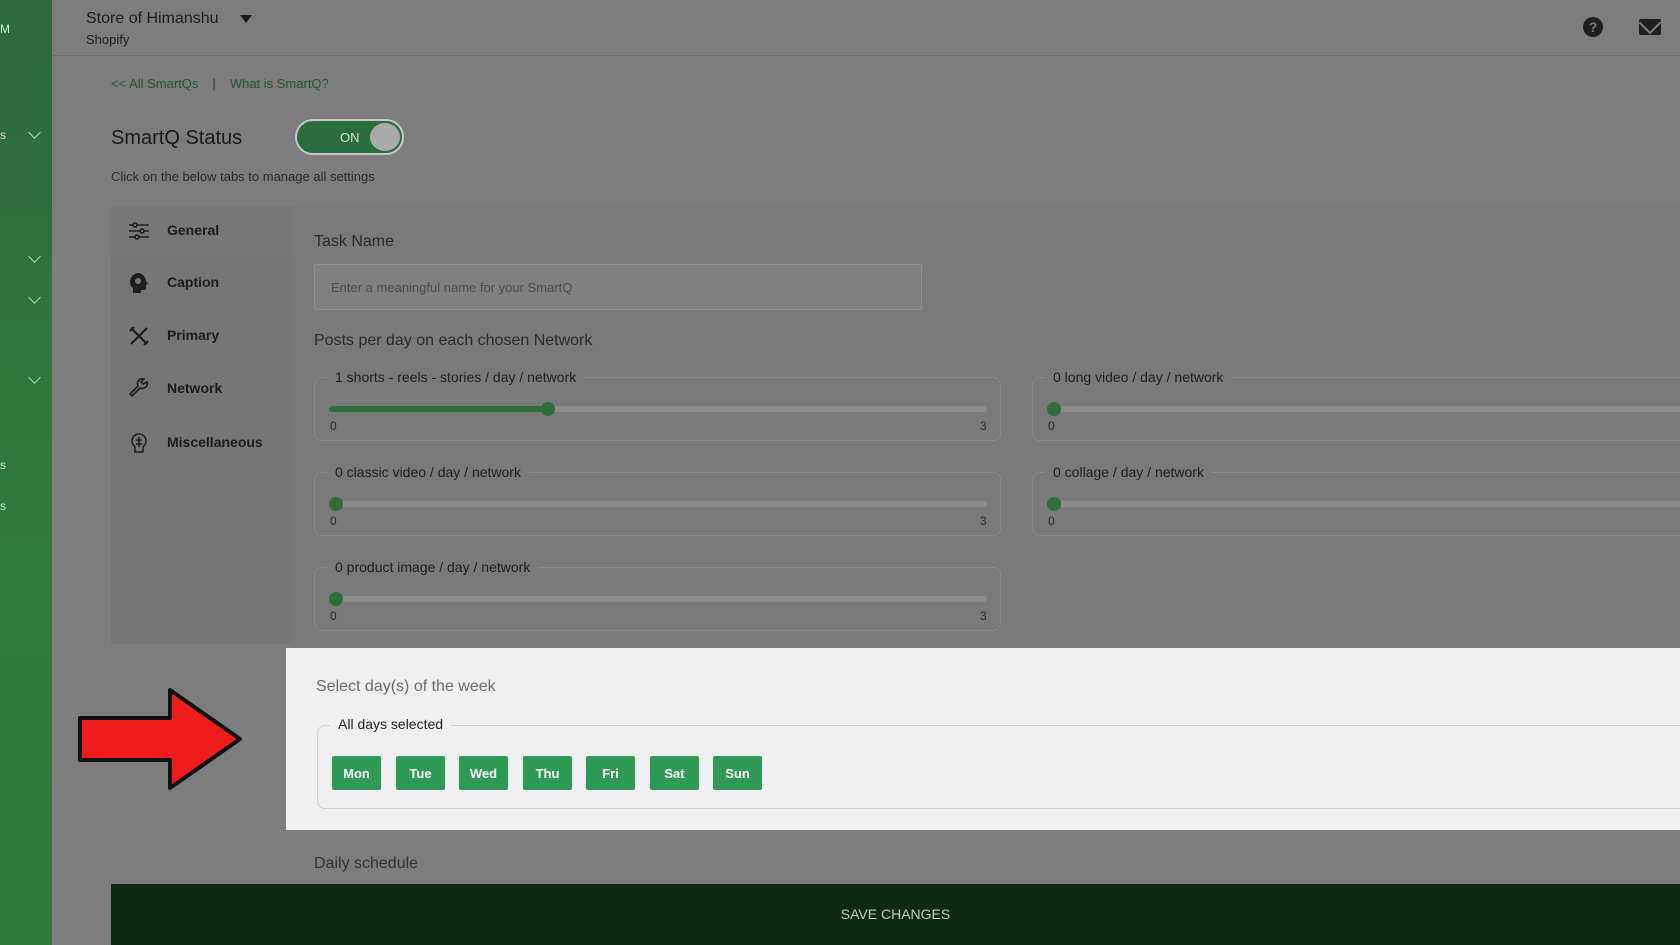 This screenshot has width=1680, height=945. Describe the element at coordinates (895, 914) in the screenshot. I see `save-changes-button: SAVE CHANGES` at that location.